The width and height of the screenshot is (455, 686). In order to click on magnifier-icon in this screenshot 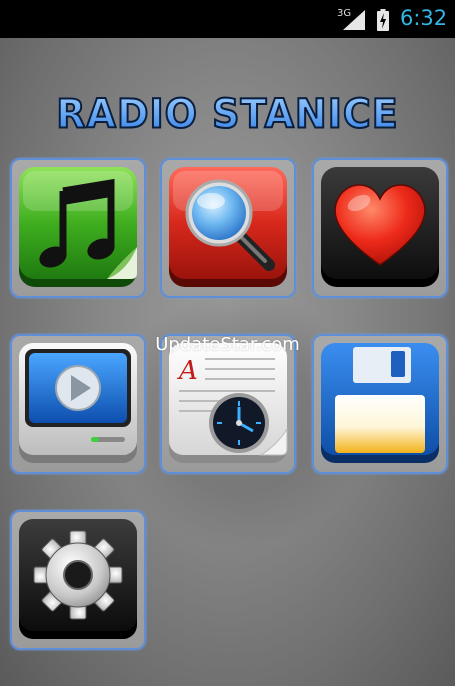, I will do `click(228, 227)`.